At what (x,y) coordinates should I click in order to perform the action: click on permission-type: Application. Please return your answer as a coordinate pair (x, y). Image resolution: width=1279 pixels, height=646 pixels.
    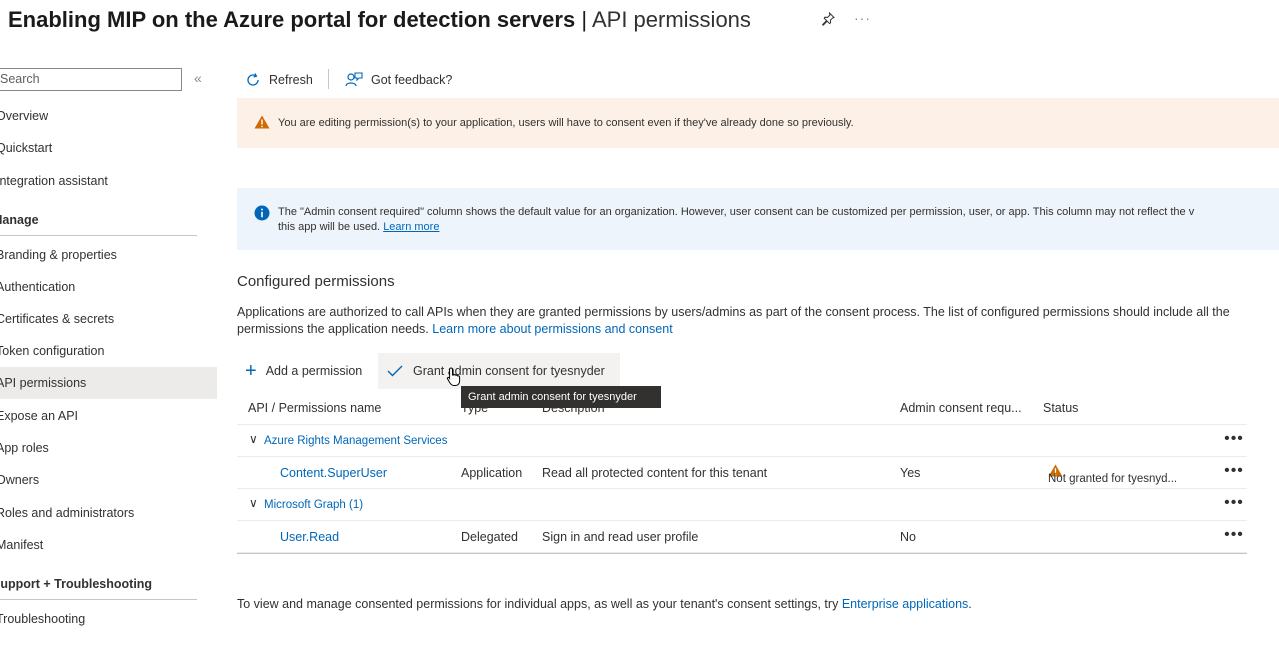
    Looking at the image, I should click on (492, 473).